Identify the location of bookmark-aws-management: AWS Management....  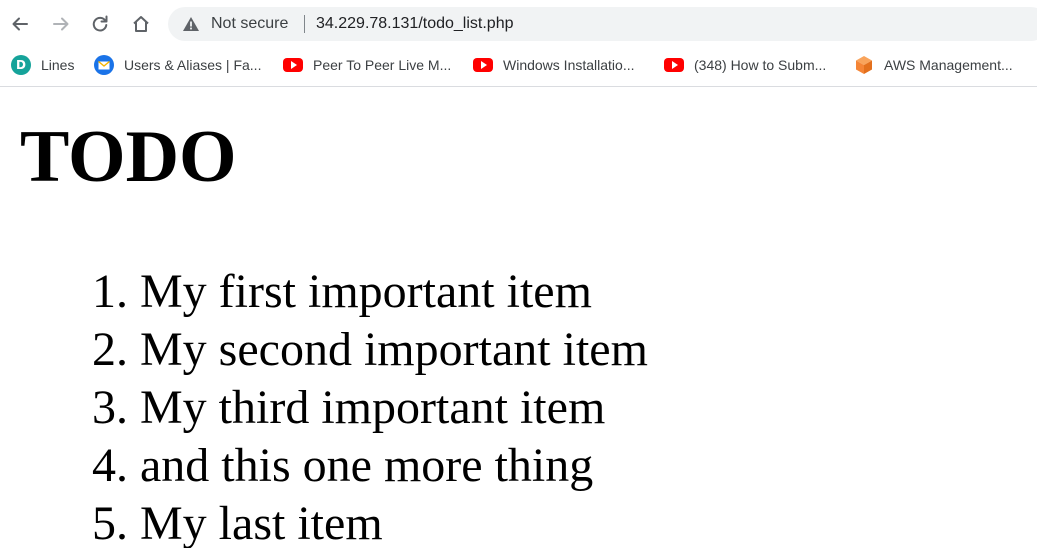
(933, 65).